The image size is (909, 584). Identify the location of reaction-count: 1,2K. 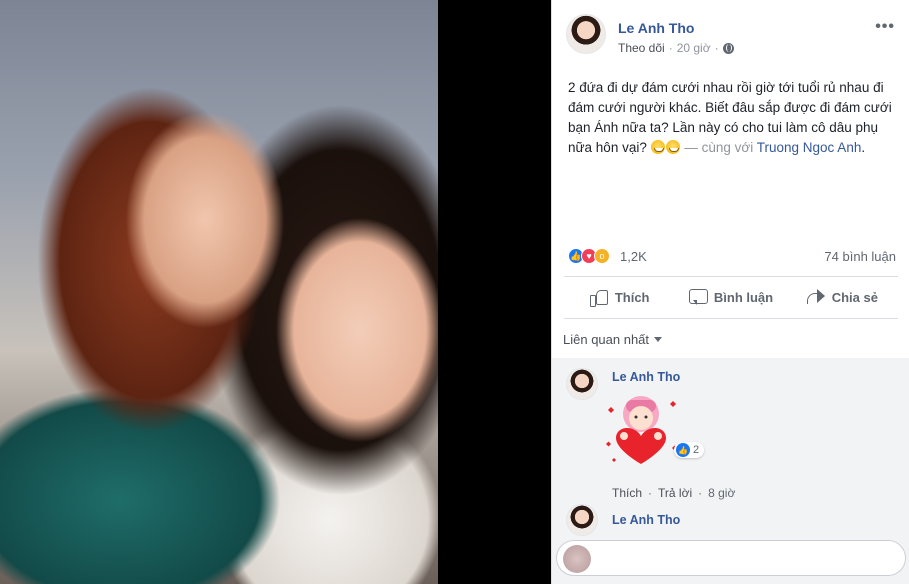
(633, 256).